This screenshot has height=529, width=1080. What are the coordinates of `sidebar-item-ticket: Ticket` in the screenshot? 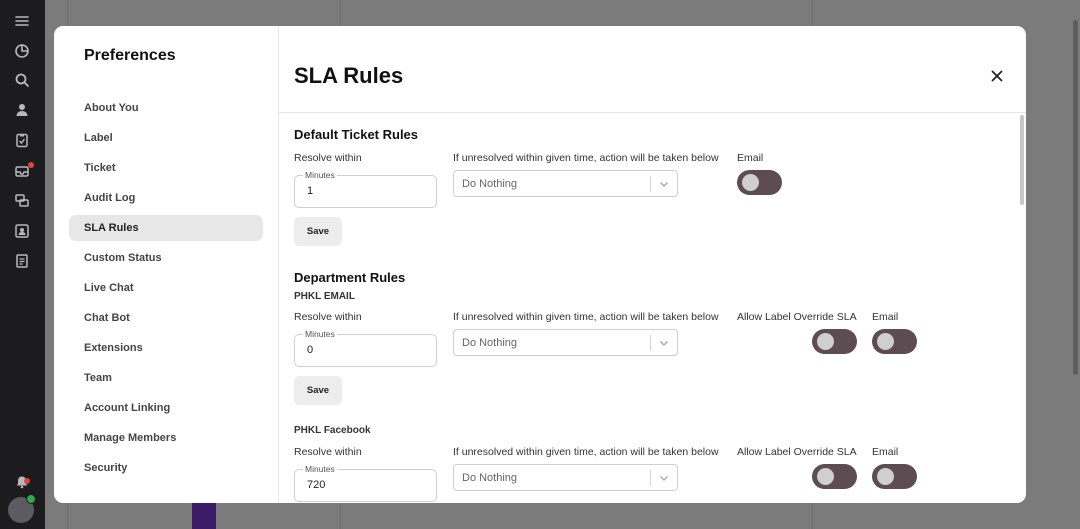 It's located at (166, 168).